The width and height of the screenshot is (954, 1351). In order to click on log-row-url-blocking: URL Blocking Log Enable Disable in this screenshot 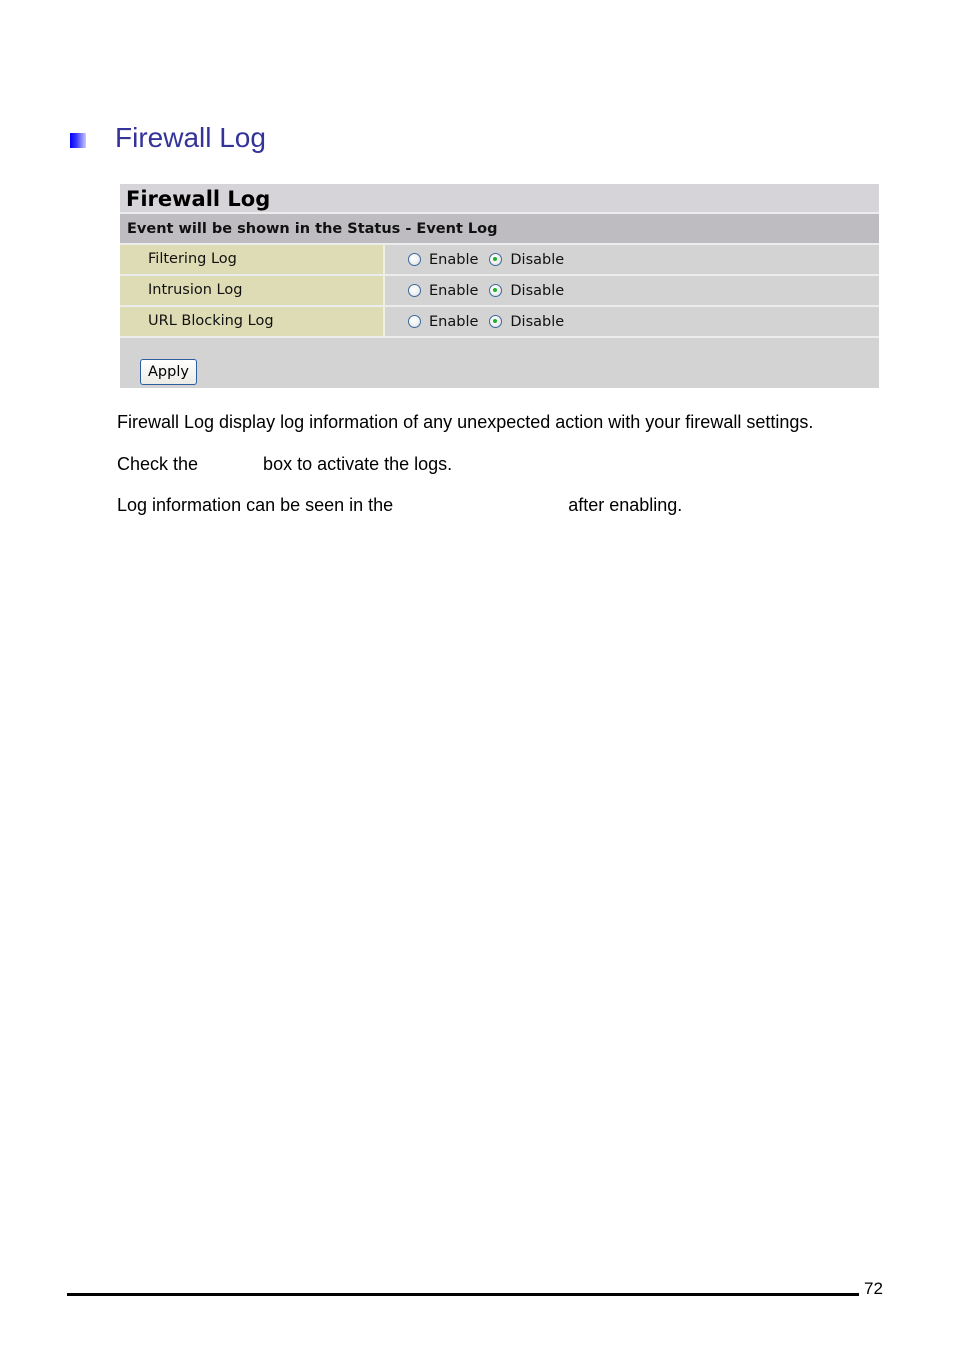, I will do `click(499, 322)`.